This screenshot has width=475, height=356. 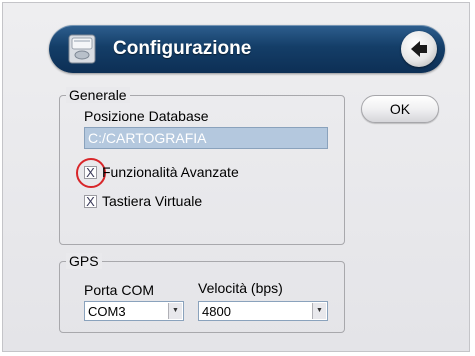 I want to click on com-port-value: COM3, so click(x=107, y=311).